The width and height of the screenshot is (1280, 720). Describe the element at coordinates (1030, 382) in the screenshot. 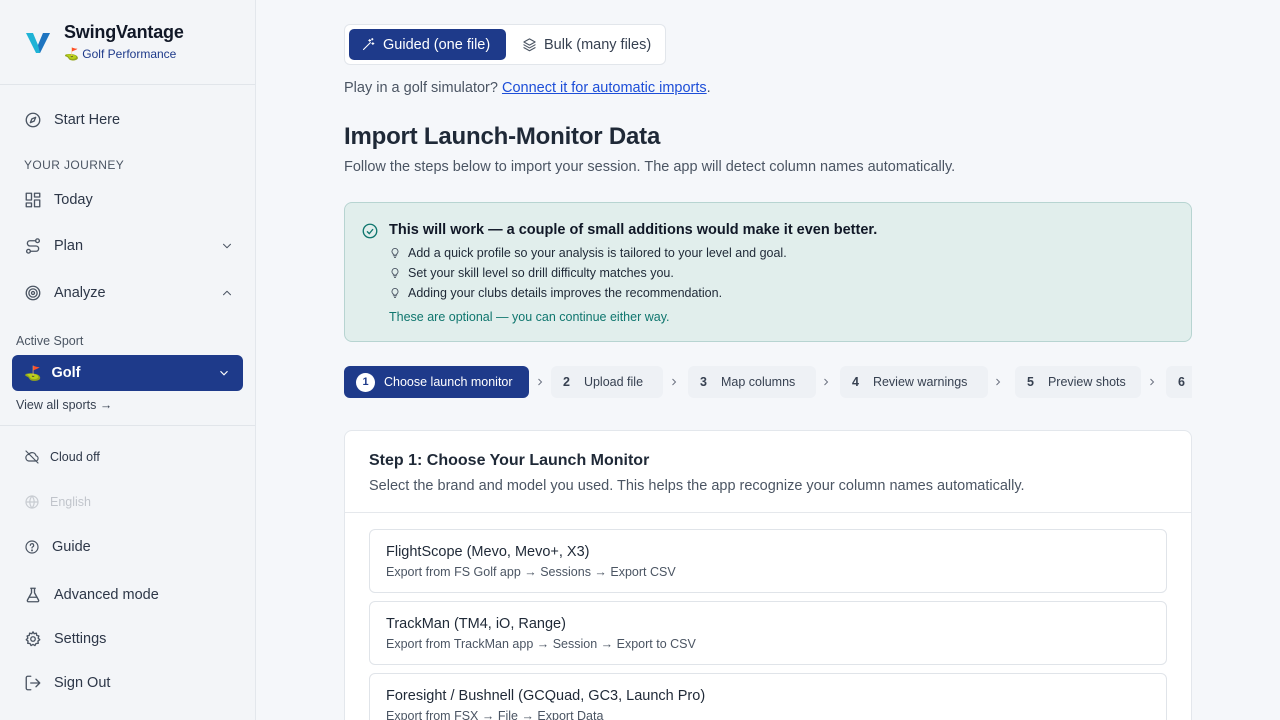

I see `step-number: 5` at that location.